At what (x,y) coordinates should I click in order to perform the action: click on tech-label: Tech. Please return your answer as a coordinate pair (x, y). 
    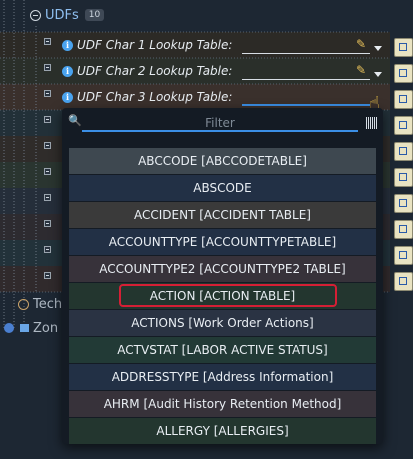
    Looking at the image, I should click on (48, 304).